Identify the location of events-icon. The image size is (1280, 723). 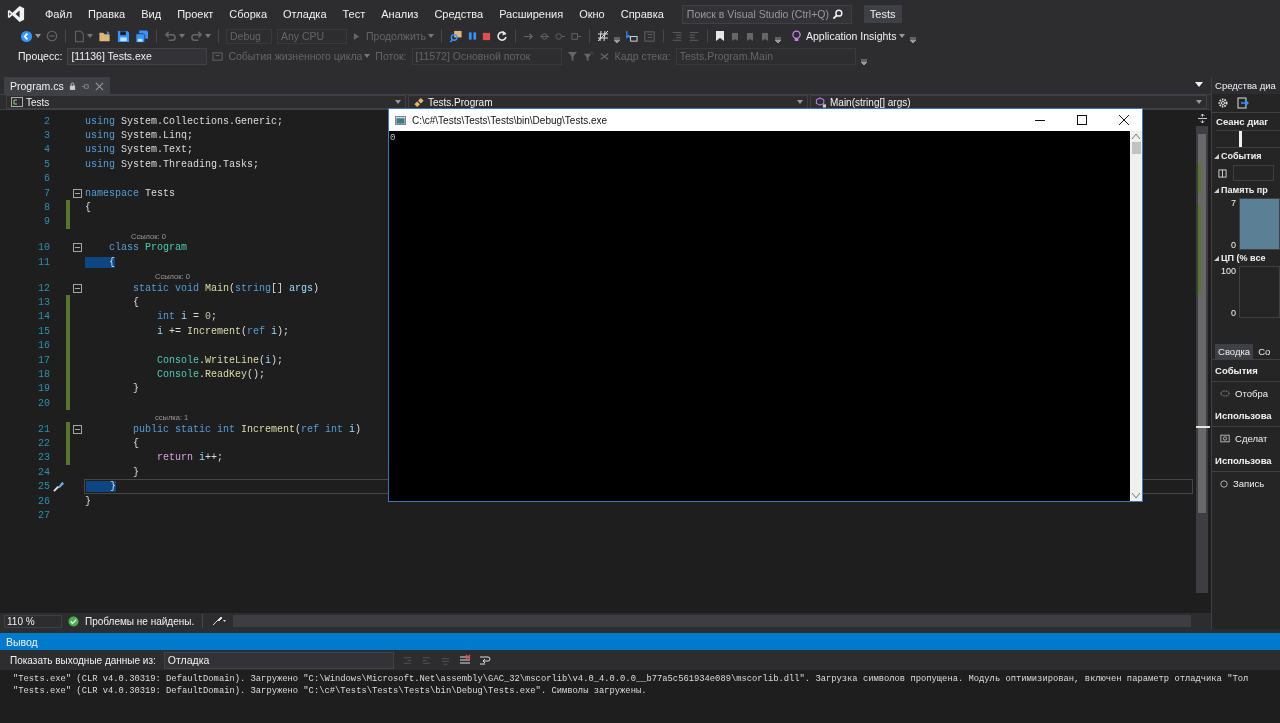
(1225, 393).